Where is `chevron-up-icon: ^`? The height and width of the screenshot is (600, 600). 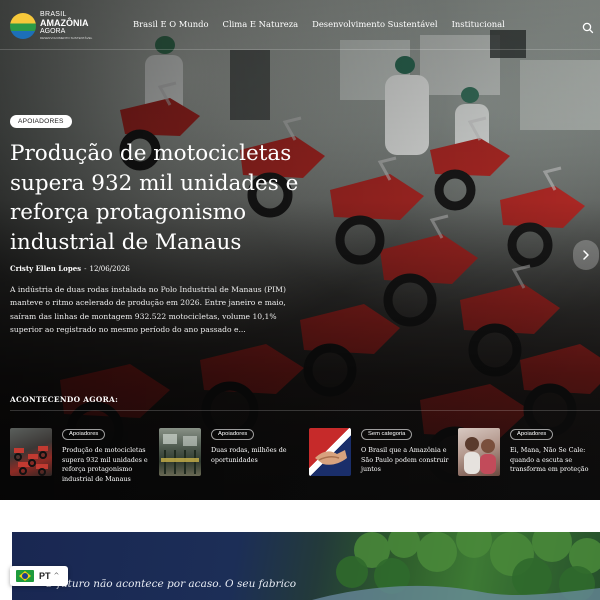
chevron-up-icon: ^ is located at coordinates (56, 576).